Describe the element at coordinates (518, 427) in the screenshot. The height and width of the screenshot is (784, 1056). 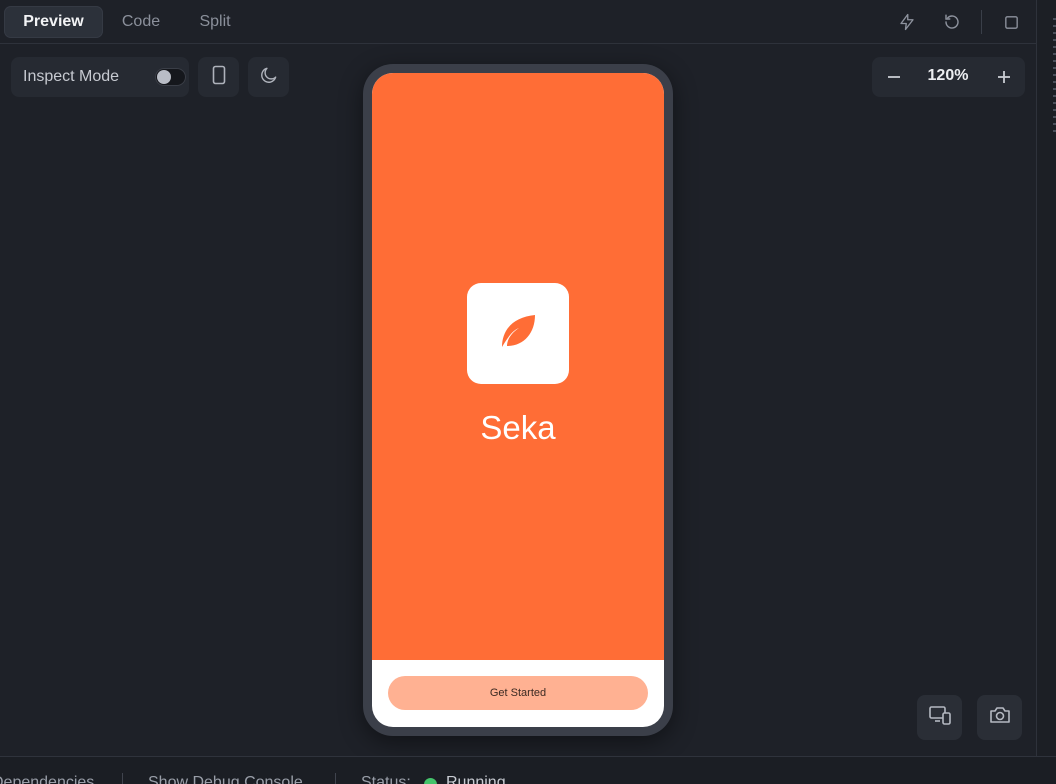
I see `app-name: Seka` at that location.